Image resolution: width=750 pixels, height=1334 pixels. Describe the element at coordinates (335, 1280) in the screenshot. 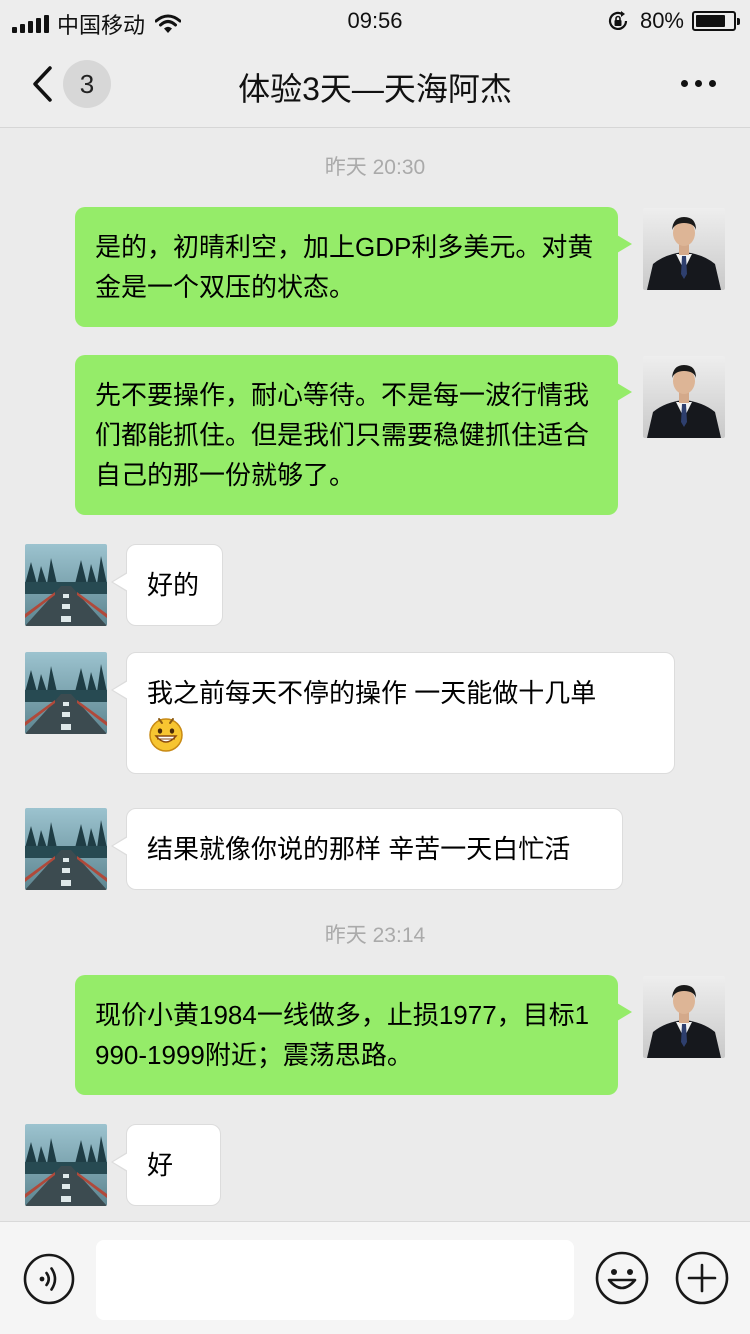

I see `message-input` at that location.